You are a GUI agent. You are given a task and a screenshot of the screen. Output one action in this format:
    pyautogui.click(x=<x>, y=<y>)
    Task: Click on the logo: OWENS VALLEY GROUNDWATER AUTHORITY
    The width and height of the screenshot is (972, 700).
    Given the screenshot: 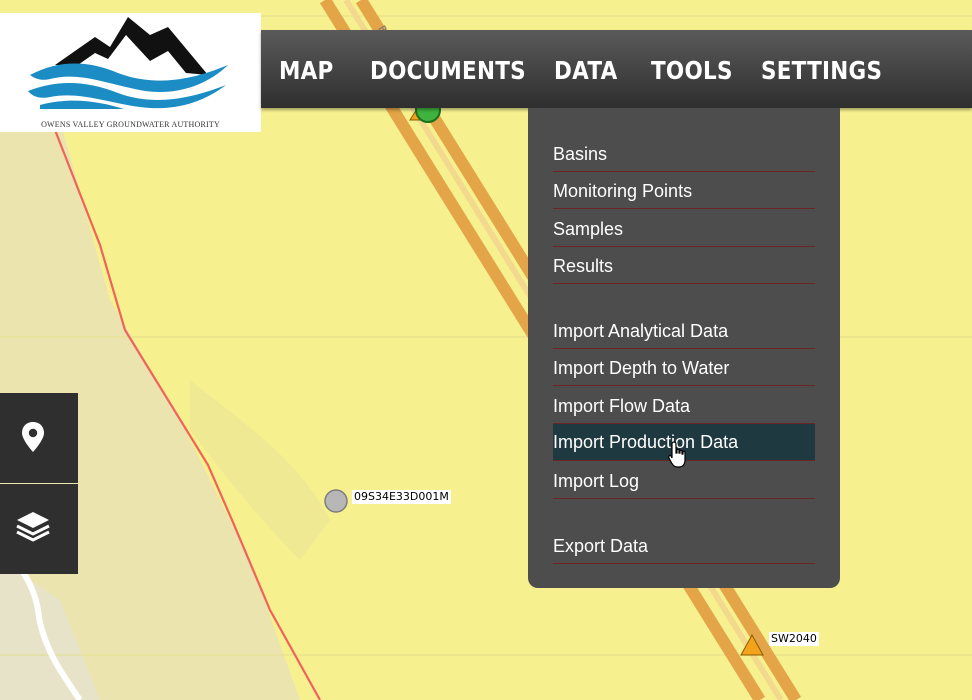 What is the action you would take?
    pyautogui.click(x=130, y=72)
    